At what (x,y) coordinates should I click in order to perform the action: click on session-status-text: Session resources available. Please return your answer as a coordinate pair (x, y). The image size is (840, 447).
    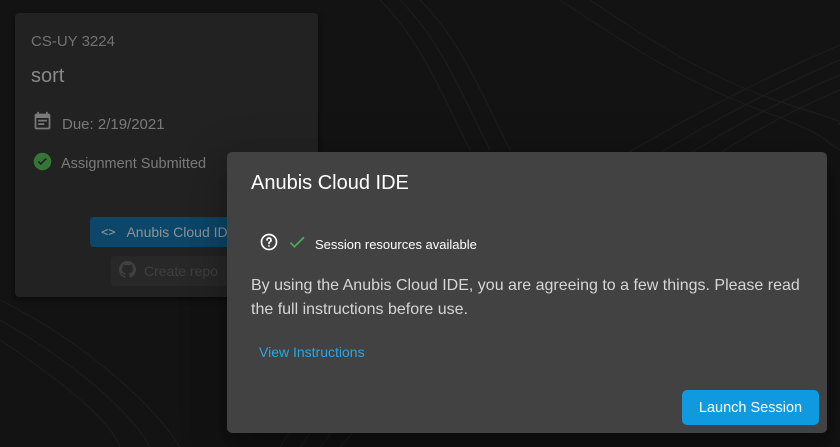
    Looking at the image, I should click on (396, 244).